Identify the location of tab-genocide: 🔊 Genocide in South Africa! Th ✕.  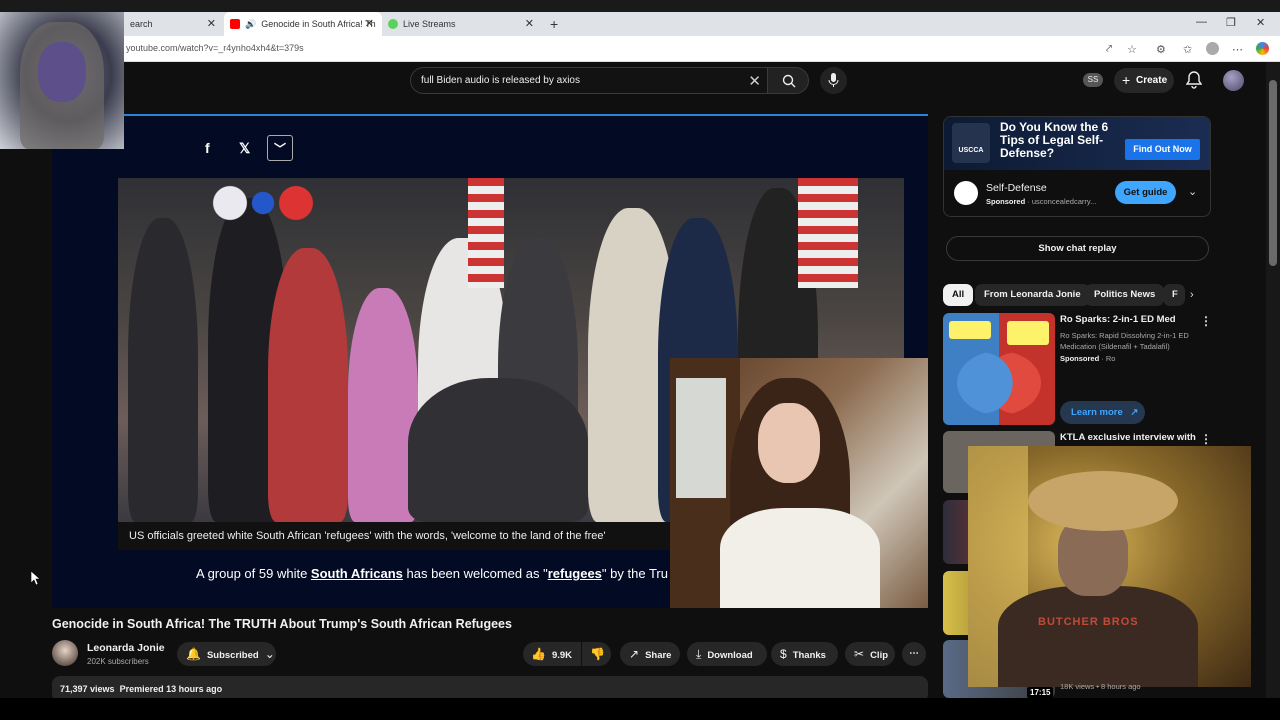
(303, 24).